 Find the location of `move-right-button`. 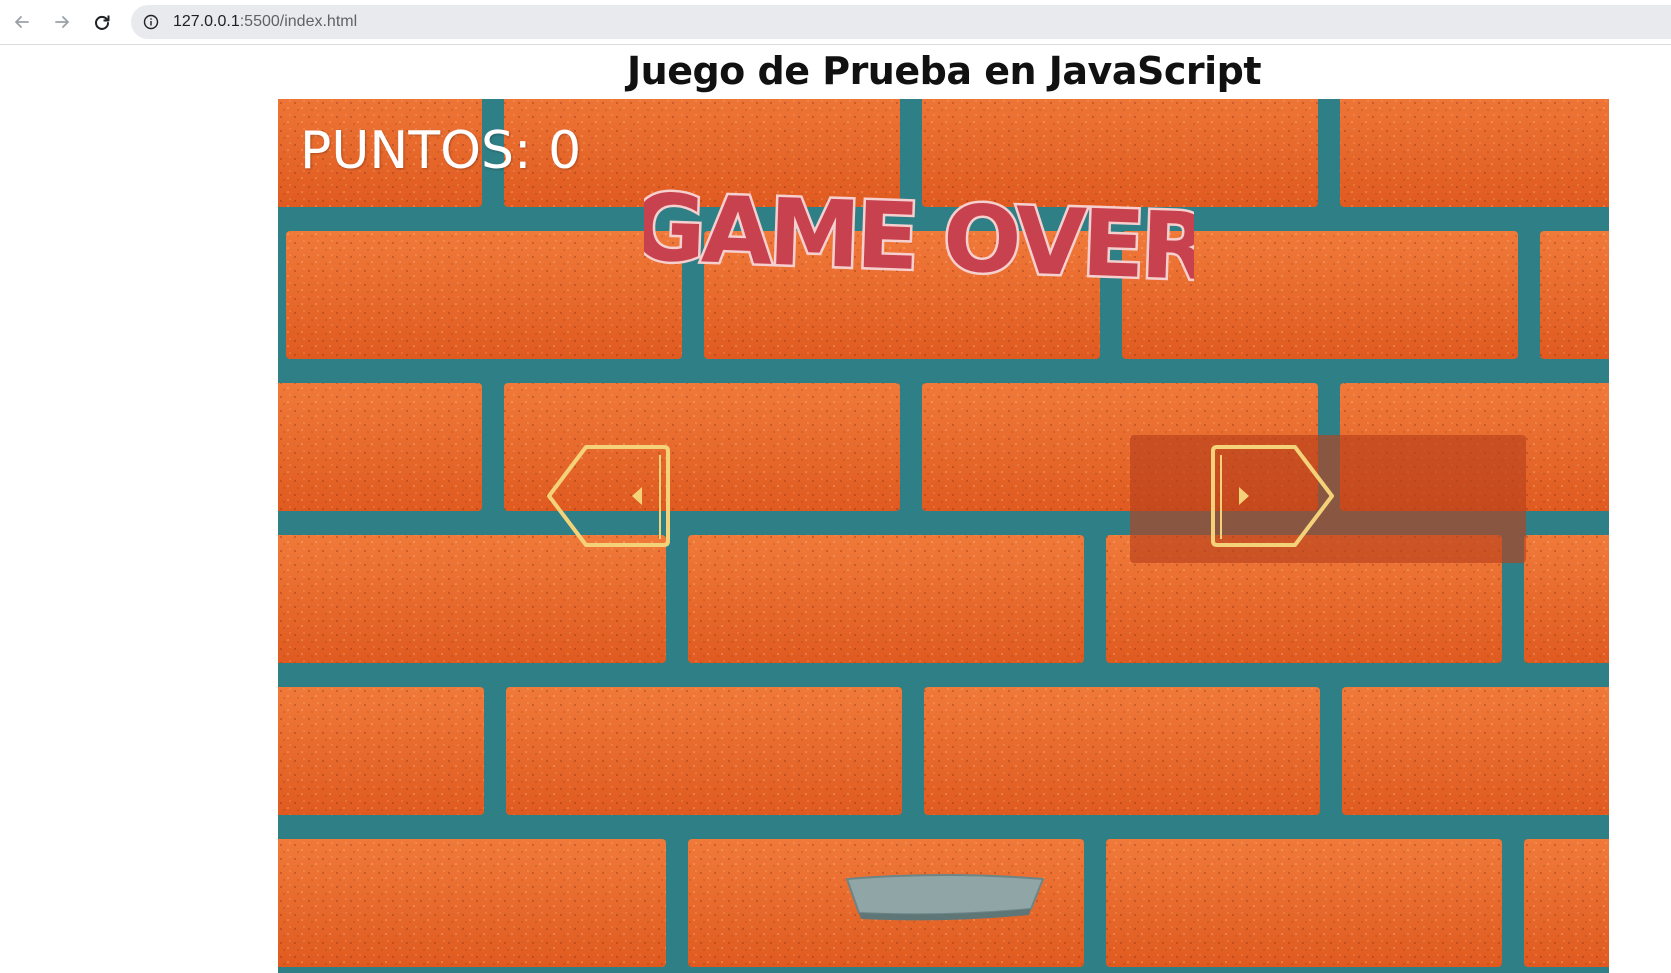

move-right-button is located at coordinates (1272, 496).